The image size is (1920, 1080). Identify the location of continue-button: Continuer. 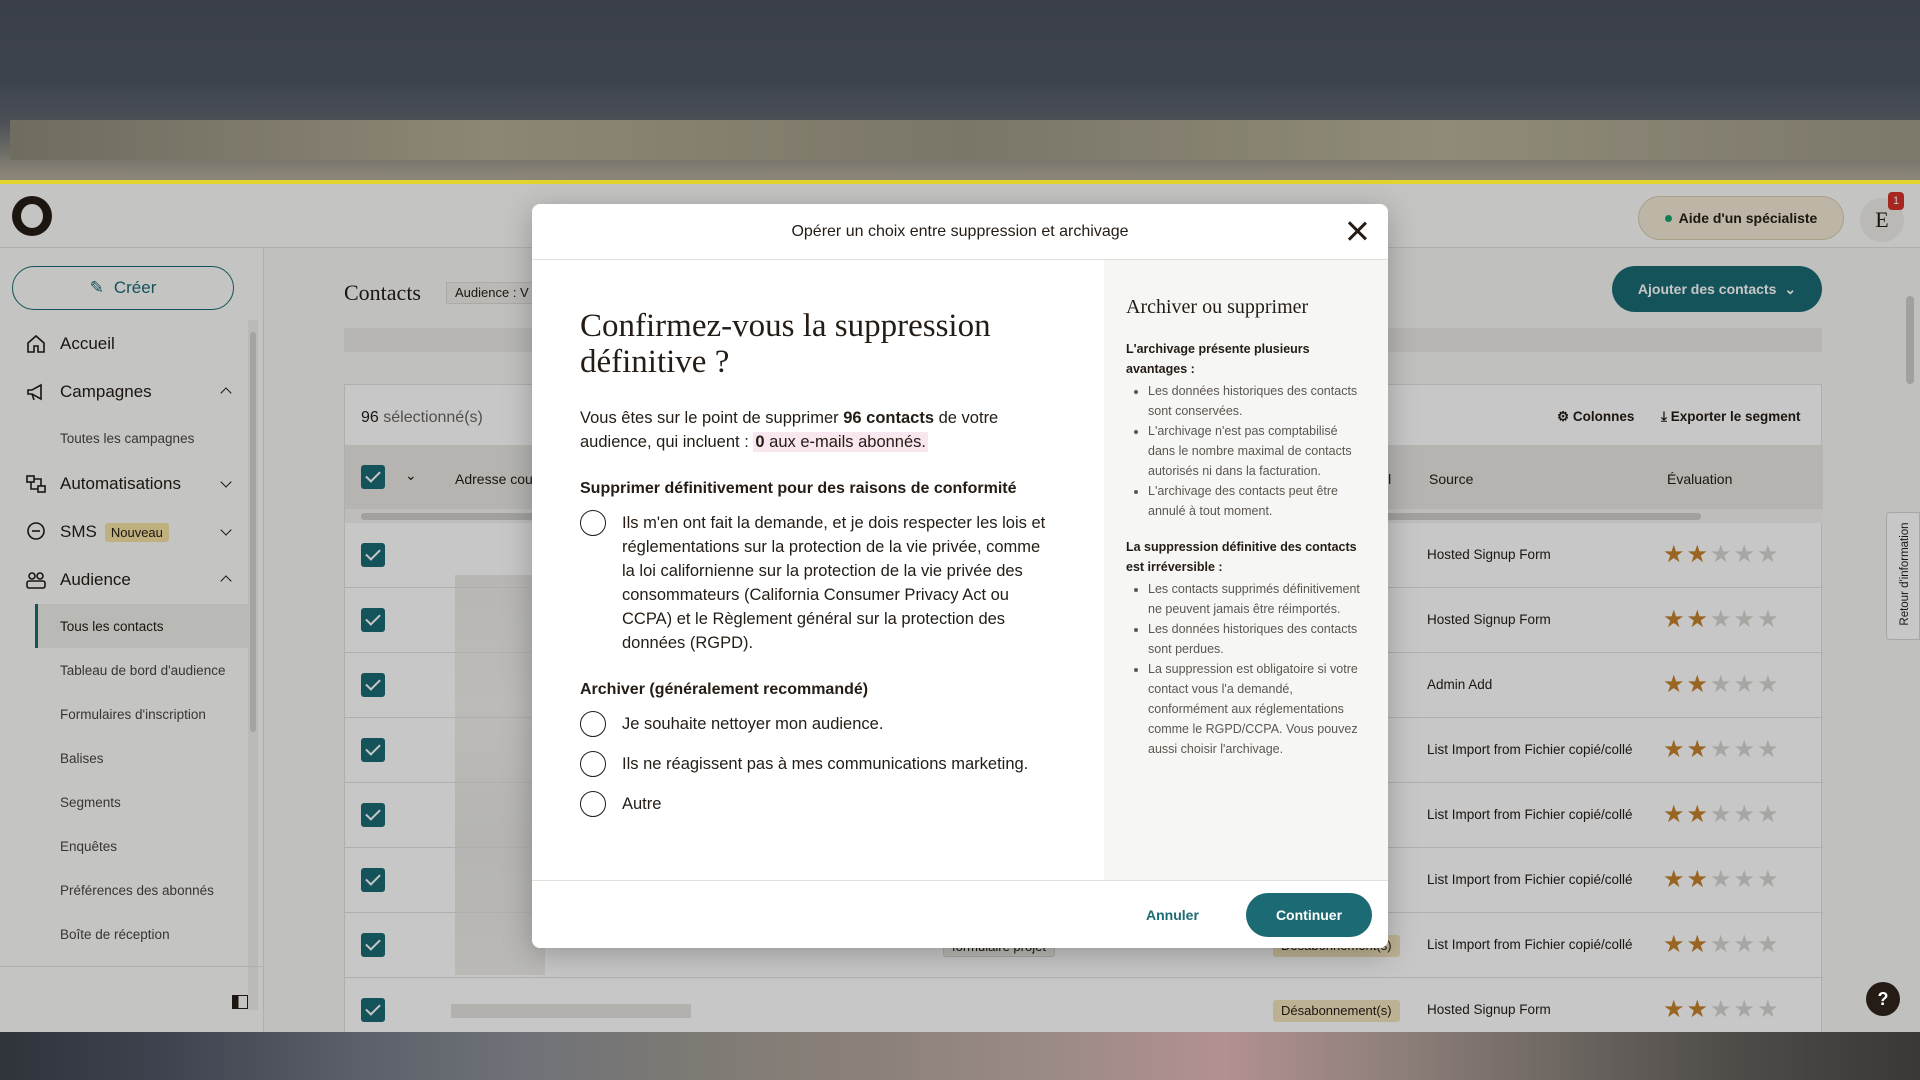
(1309, 915).